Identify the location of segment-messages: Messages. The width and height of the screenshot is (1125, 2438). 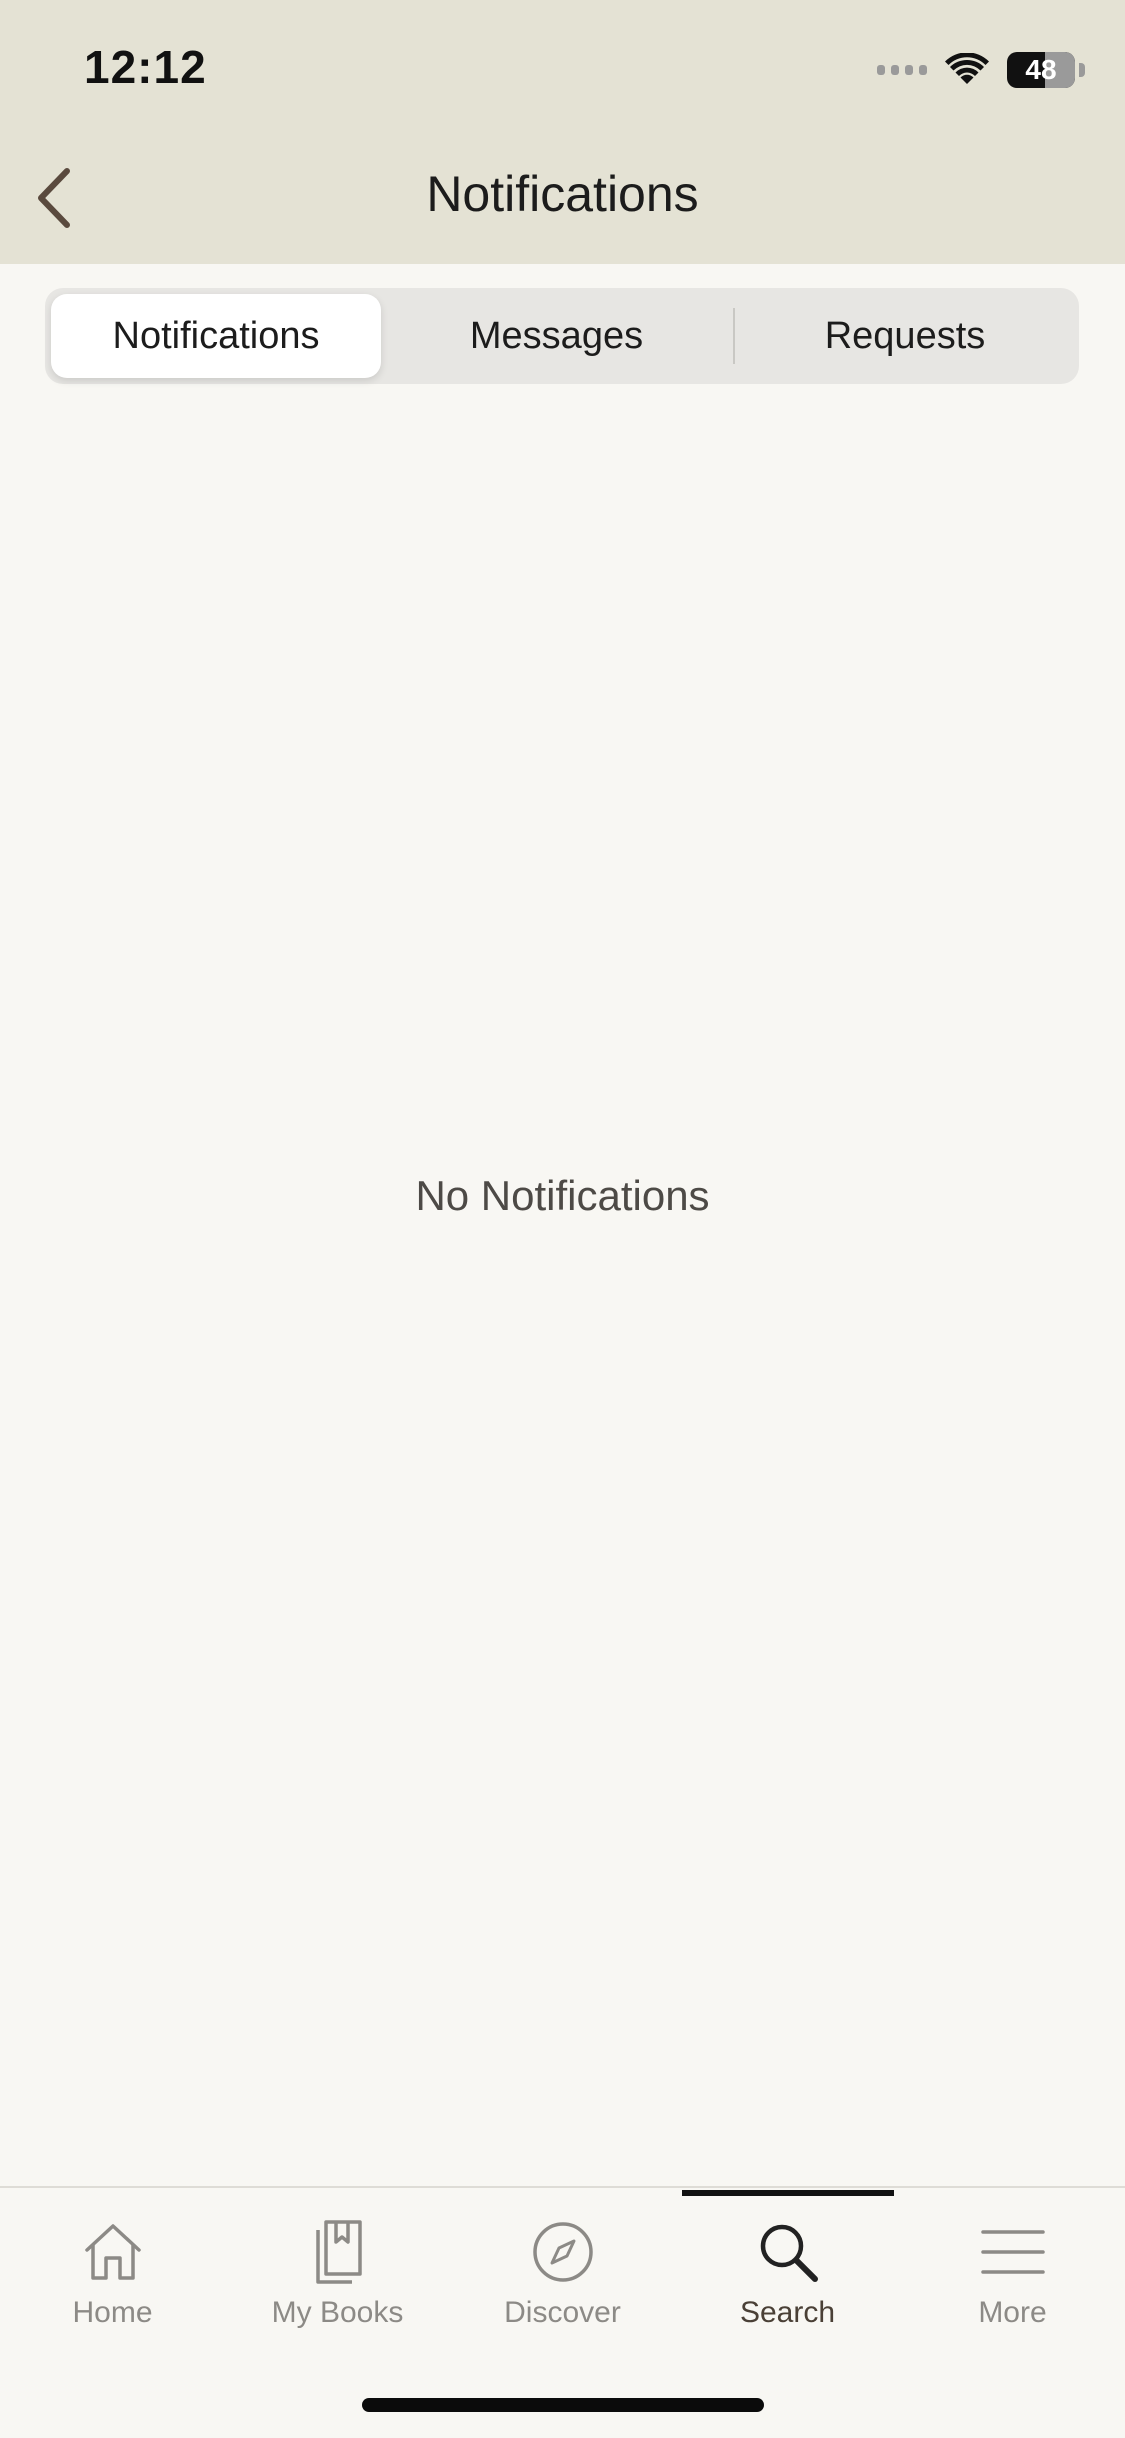
(556, 336).